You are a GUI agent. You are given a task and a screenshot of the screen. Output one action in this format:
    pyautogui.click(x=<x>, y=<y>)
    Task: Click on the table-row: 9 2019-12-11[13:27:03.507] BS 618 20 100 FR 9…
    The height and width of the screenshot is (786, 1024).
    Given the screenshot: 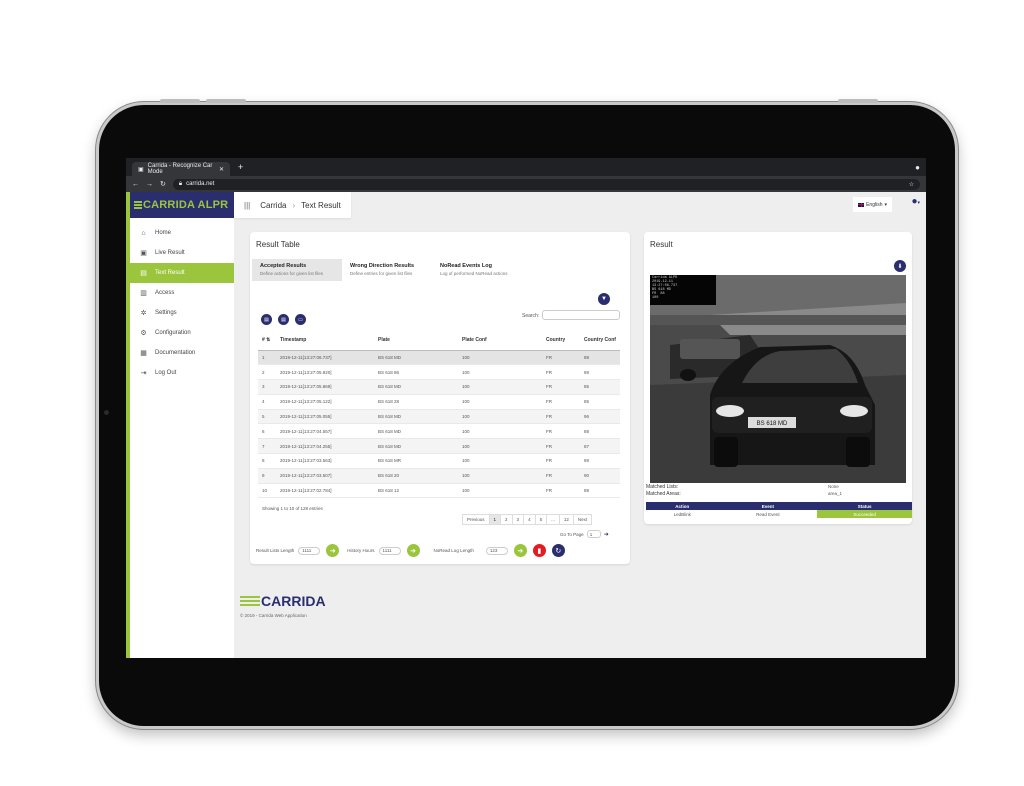 What is the action you would take?
    pyautogui.click(x=439, y=476)
    